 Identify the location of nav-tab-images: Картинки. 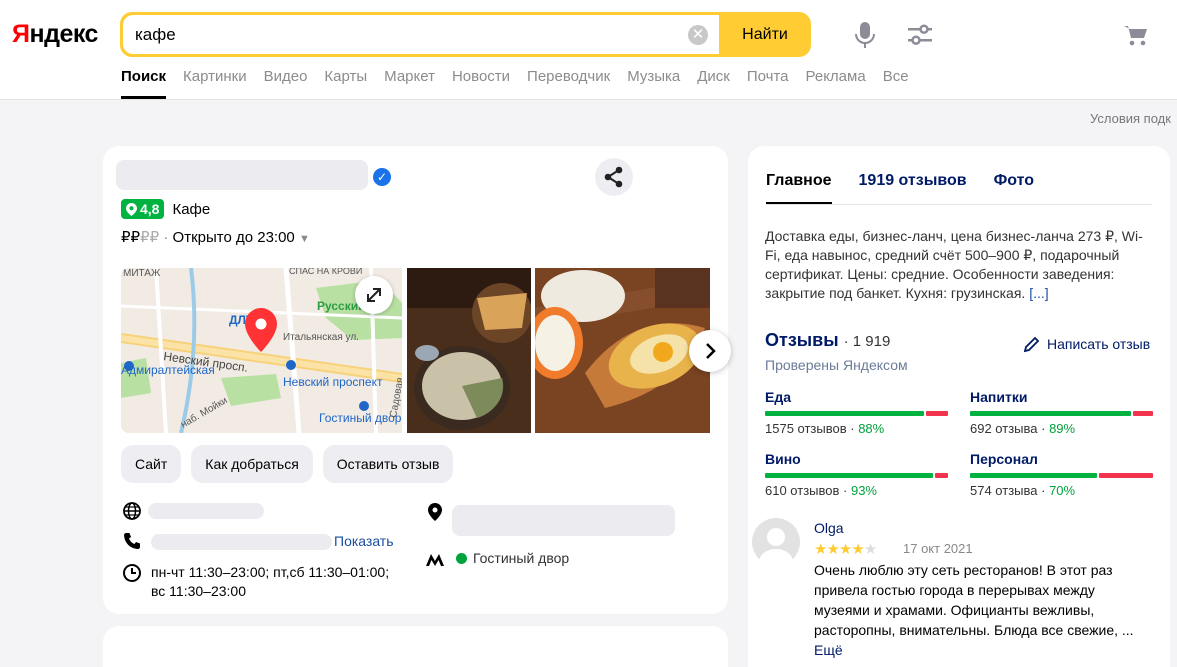
(215, 76).